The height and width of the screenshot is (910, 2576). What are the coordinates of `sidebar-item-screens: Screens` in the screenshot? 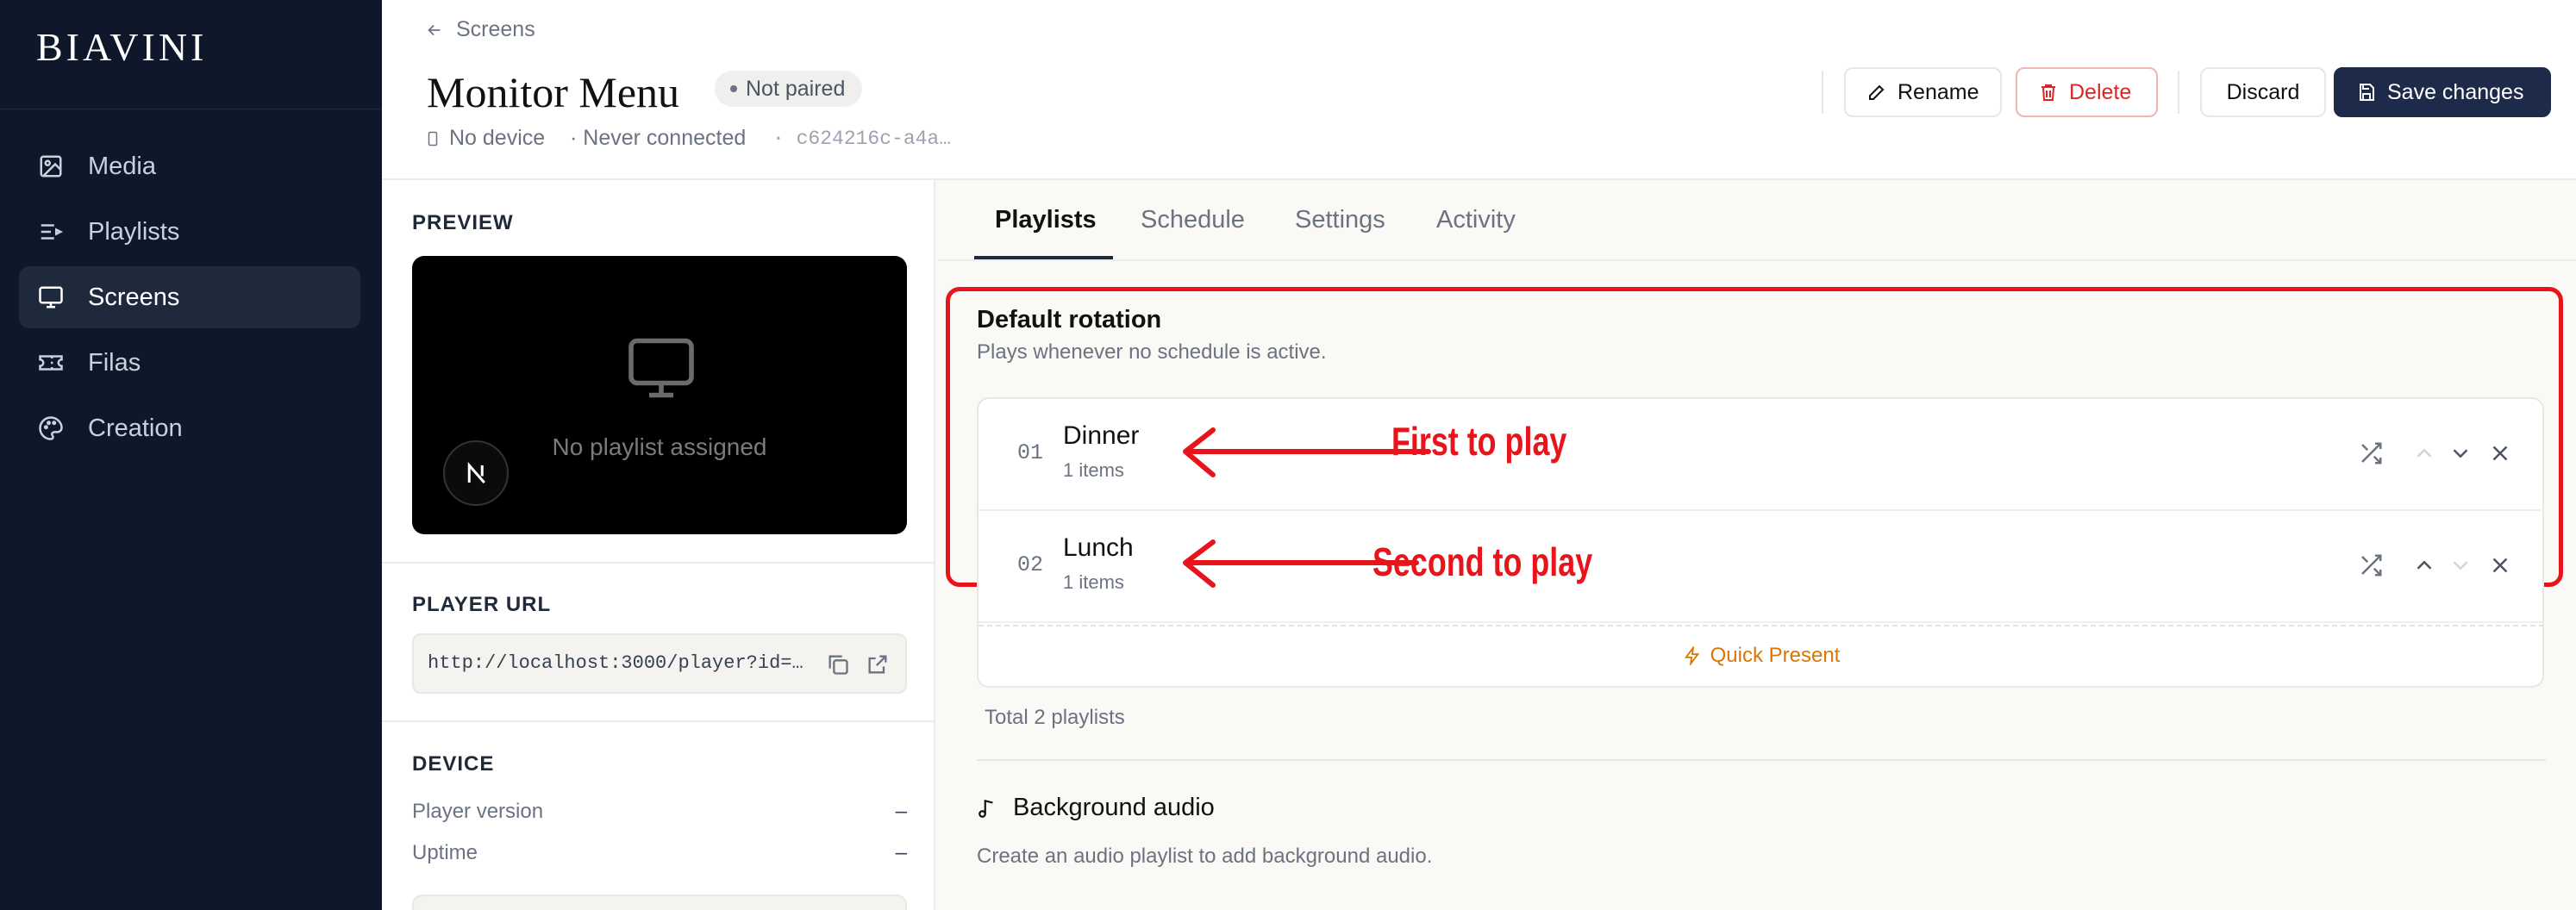 It's located at (189, 297).